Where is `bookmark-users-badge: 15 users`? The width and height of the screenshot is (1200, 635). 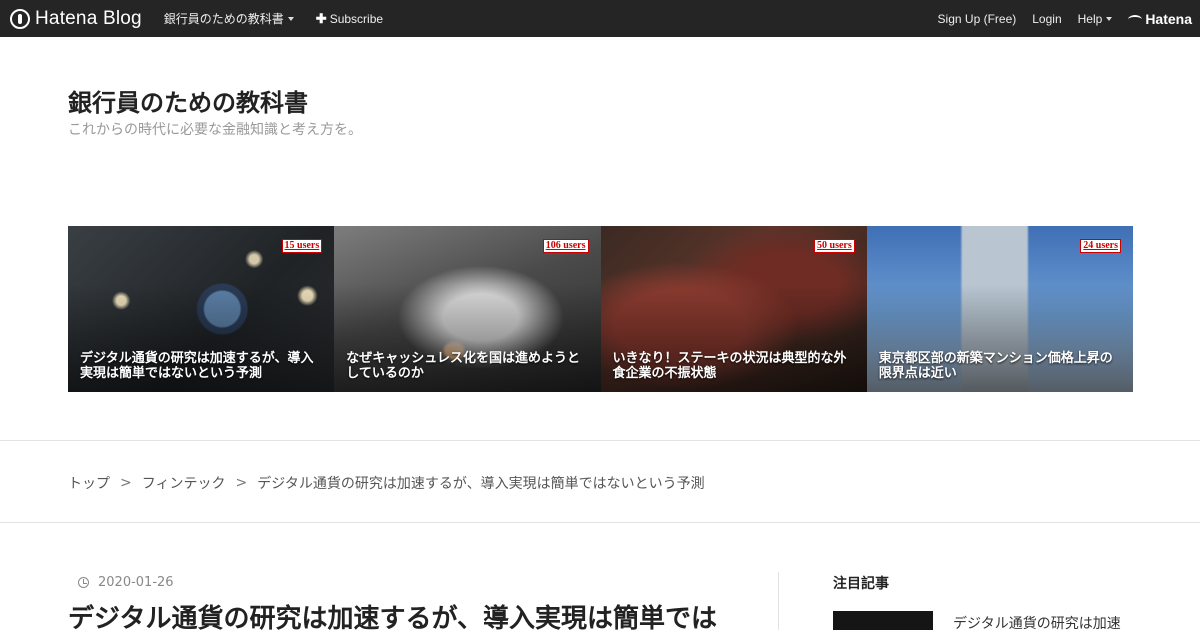 bookmark-users-badge: 15 users is located at coordinates (302, 246).